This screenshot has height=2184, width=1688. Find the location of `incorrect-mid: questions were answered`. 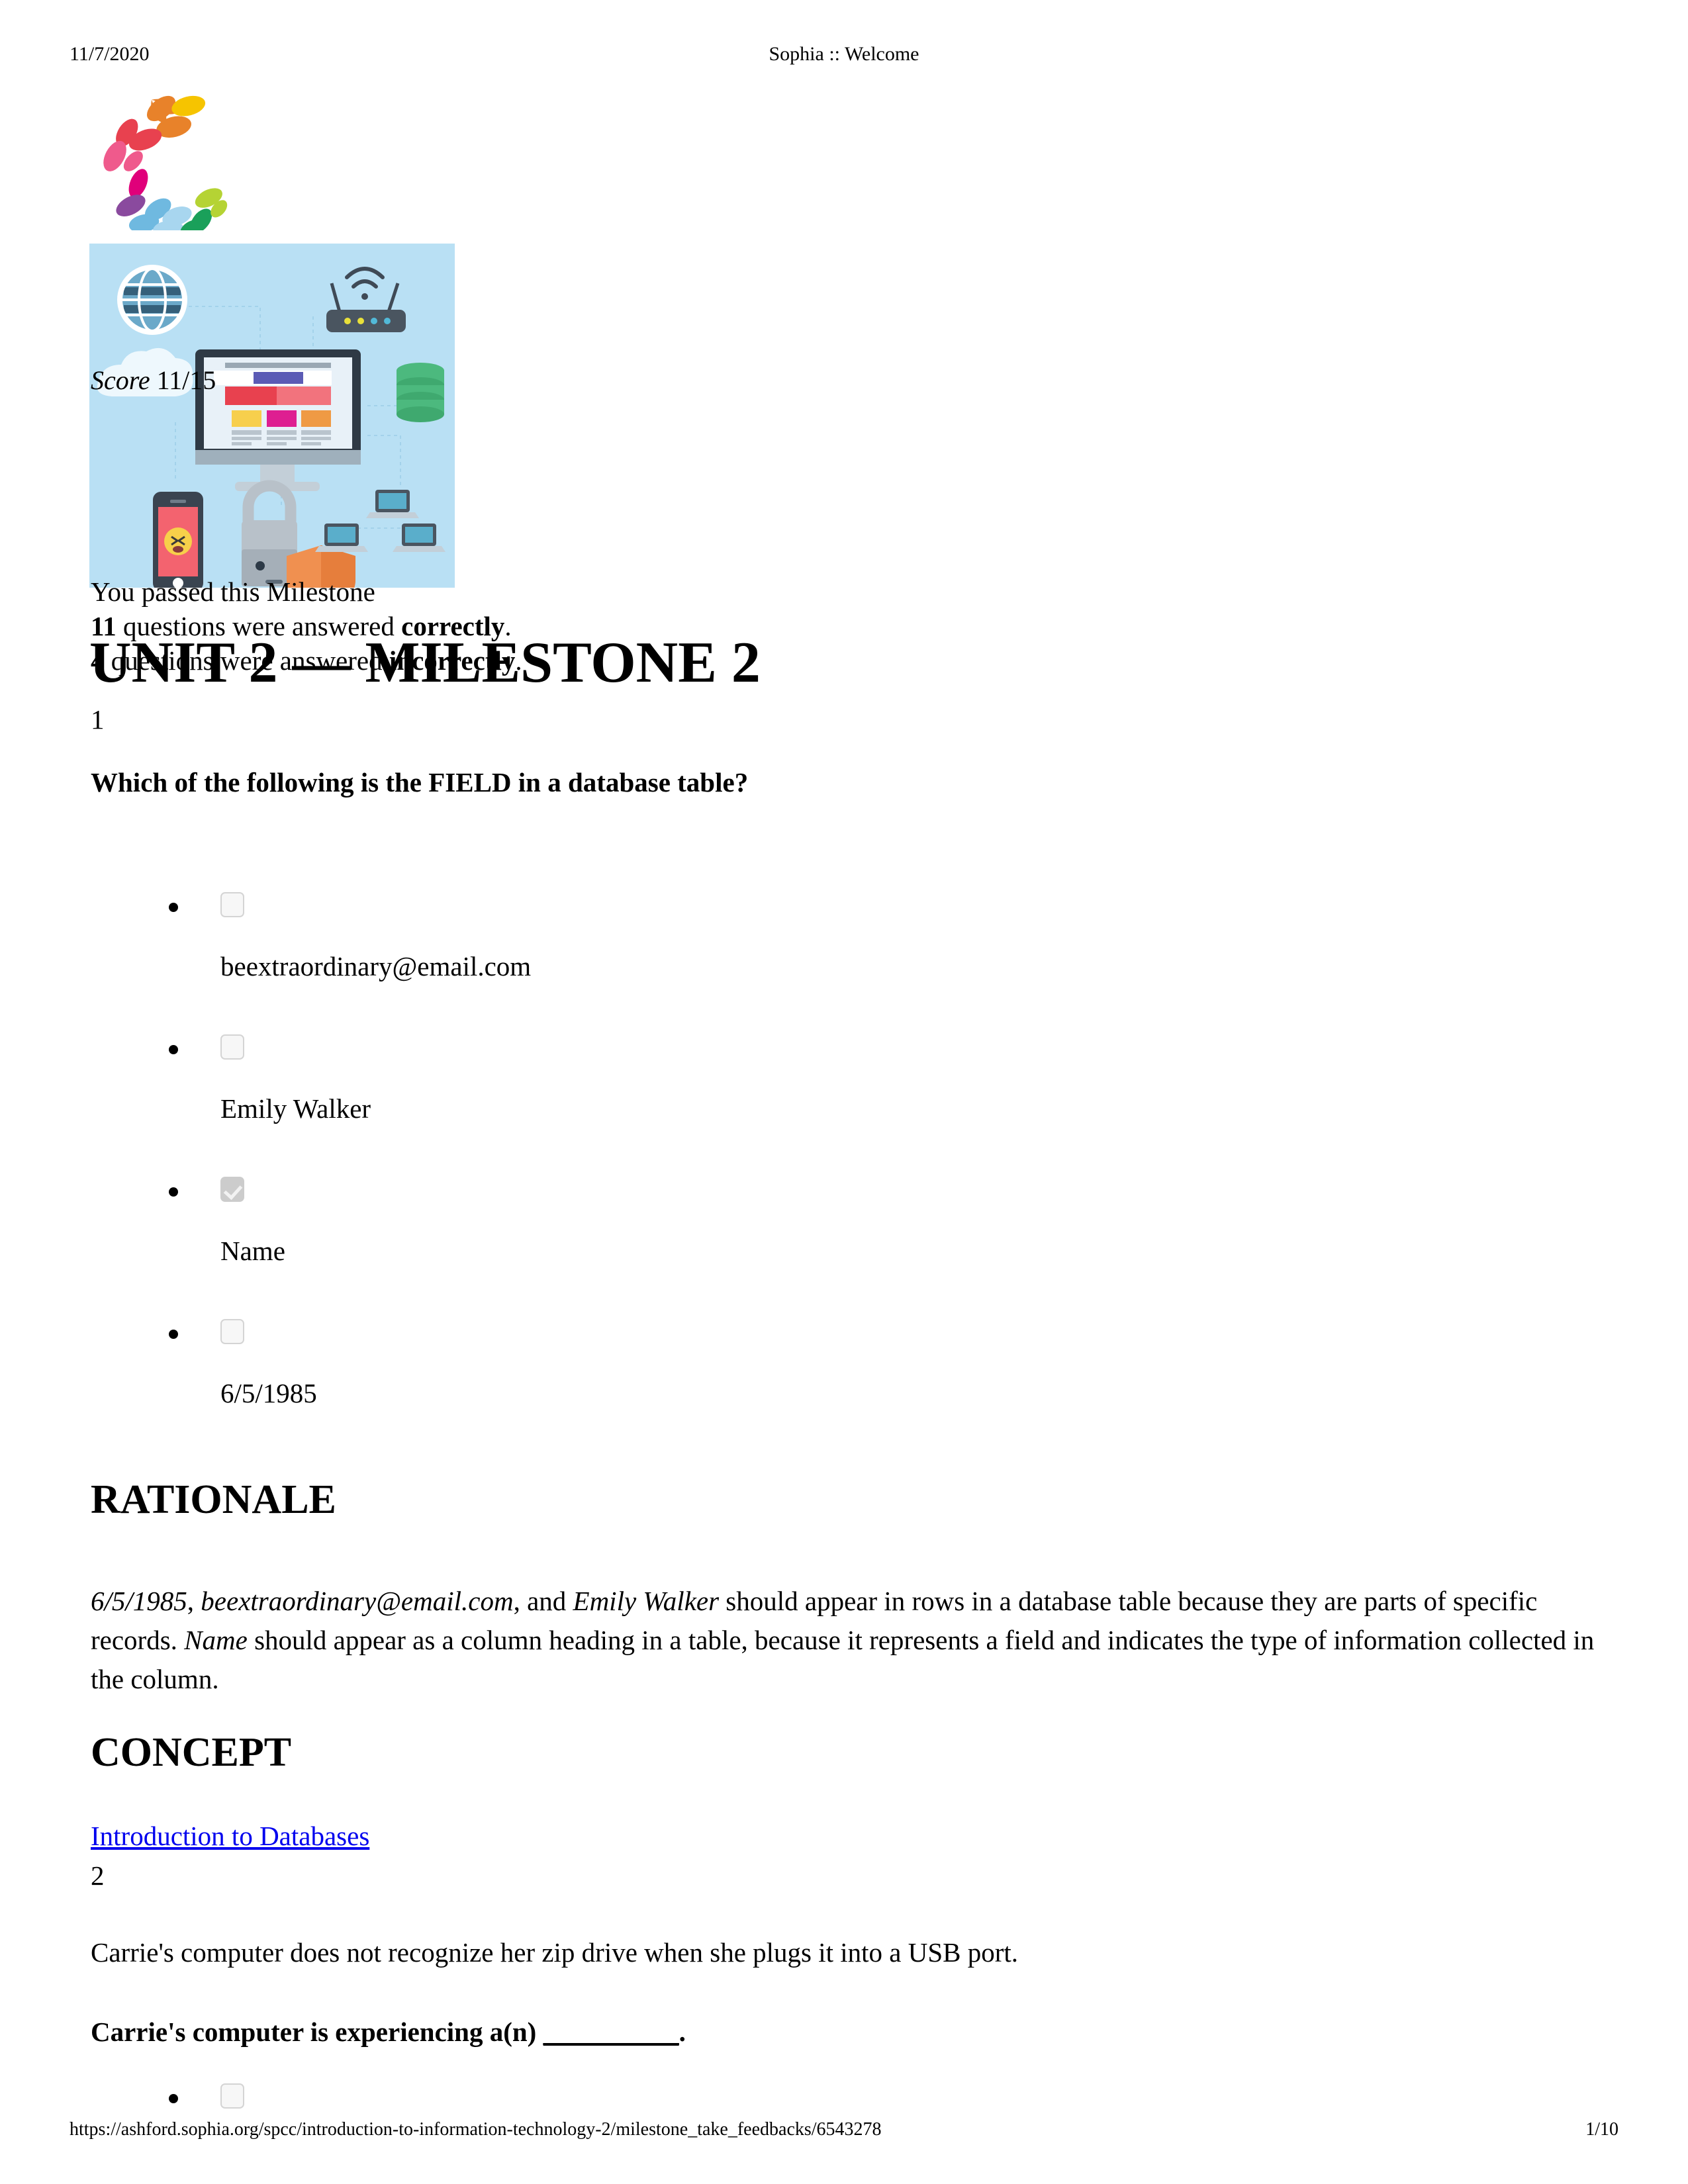

incorrect-mid: questions were answered is located at coordinates (246, 660).